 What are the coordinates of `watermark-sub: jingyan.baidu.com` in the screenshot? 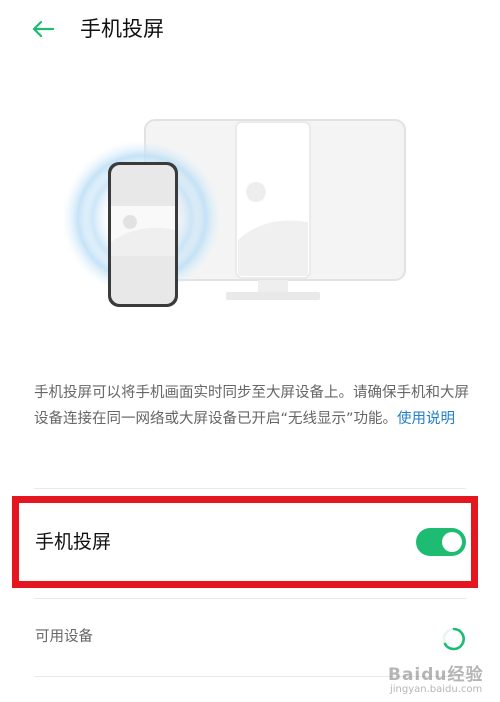 It's located at (436, 689).